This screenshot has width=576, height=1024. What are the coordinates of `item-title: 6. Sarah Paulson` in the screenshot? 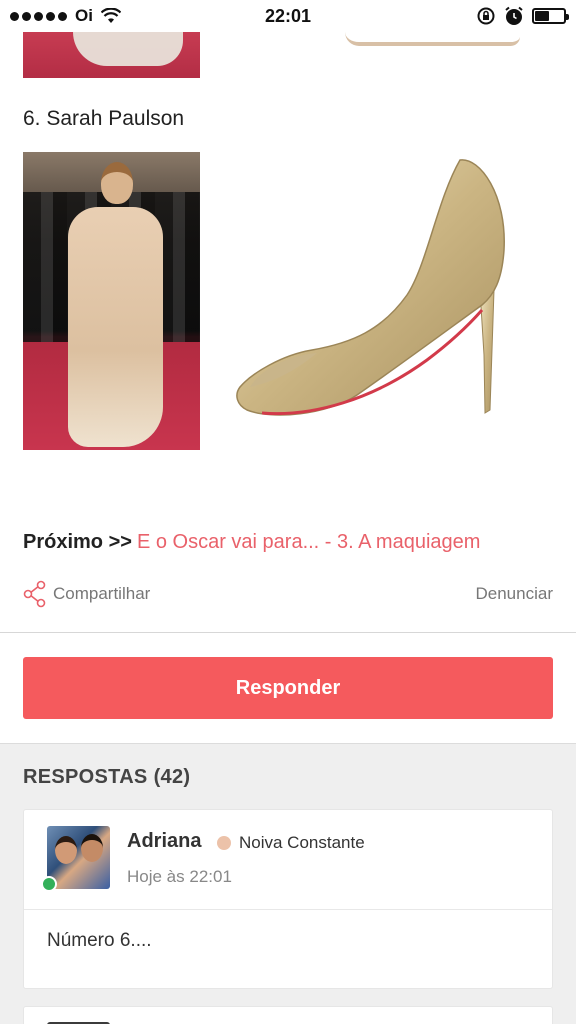 It's located at (104, 118).